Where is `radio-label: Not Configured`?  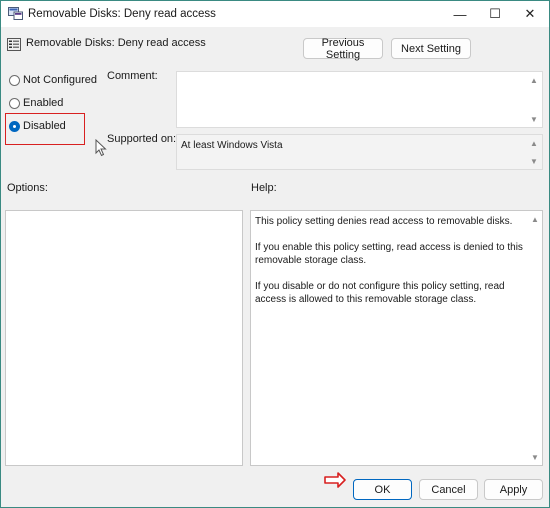 radio-label: Not Configured is located at coordinates (60, 80).